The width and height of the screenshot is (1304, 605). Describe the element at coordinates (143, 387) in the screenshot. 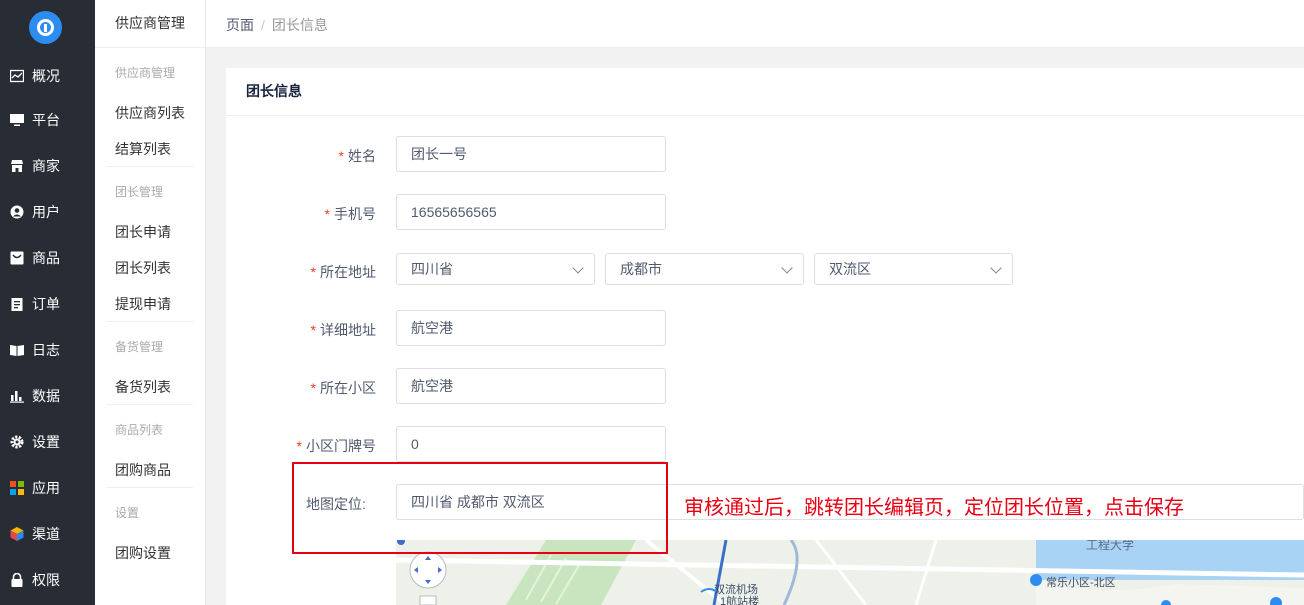

I see `submenu-item-stock-list: 备货列表` at that location.